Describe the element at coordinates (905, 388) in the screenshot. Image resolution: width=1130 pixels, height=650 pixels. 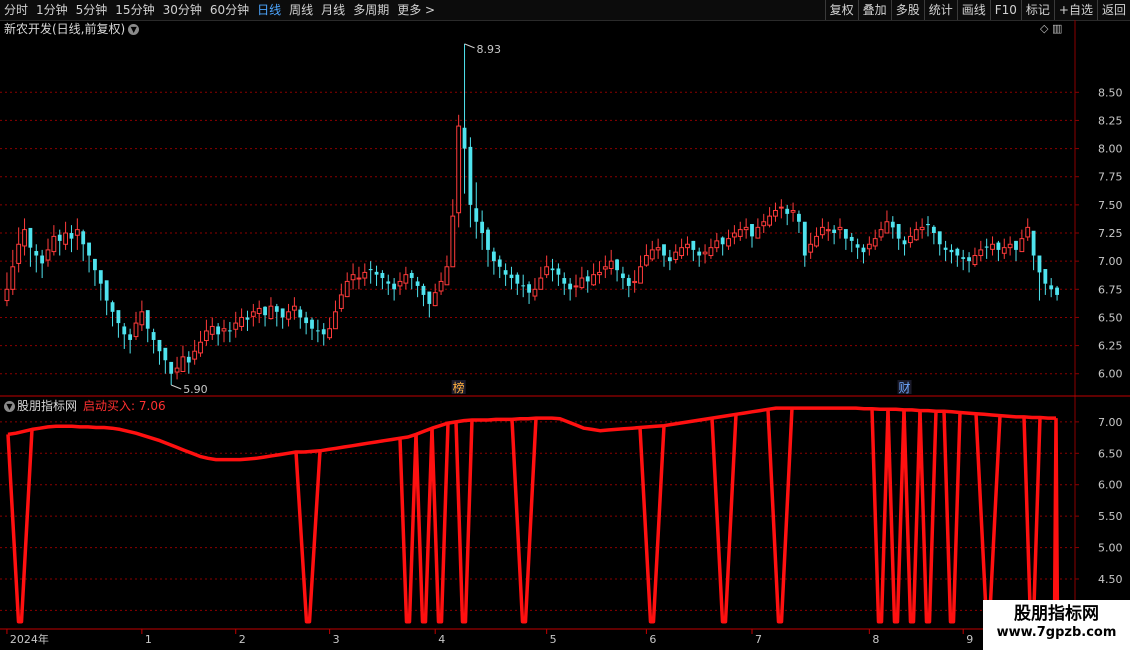
I see `event-badge-cai: 财` at that location.